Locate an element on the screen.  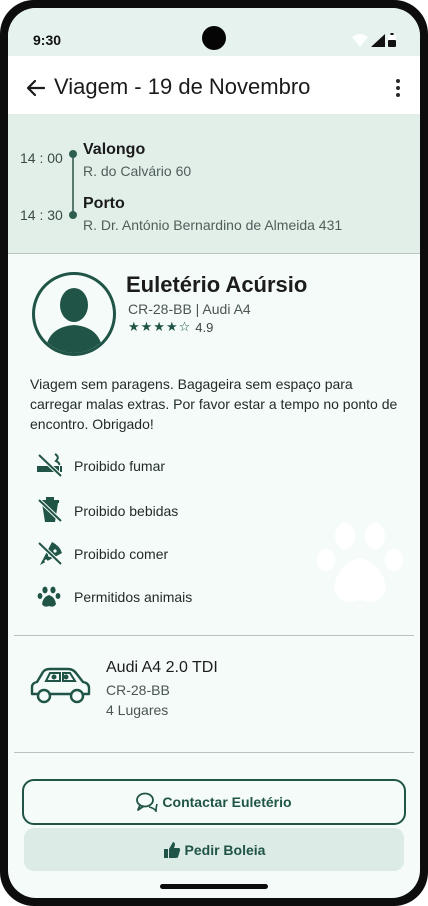
person-icon is located at coordinates (74, 320).